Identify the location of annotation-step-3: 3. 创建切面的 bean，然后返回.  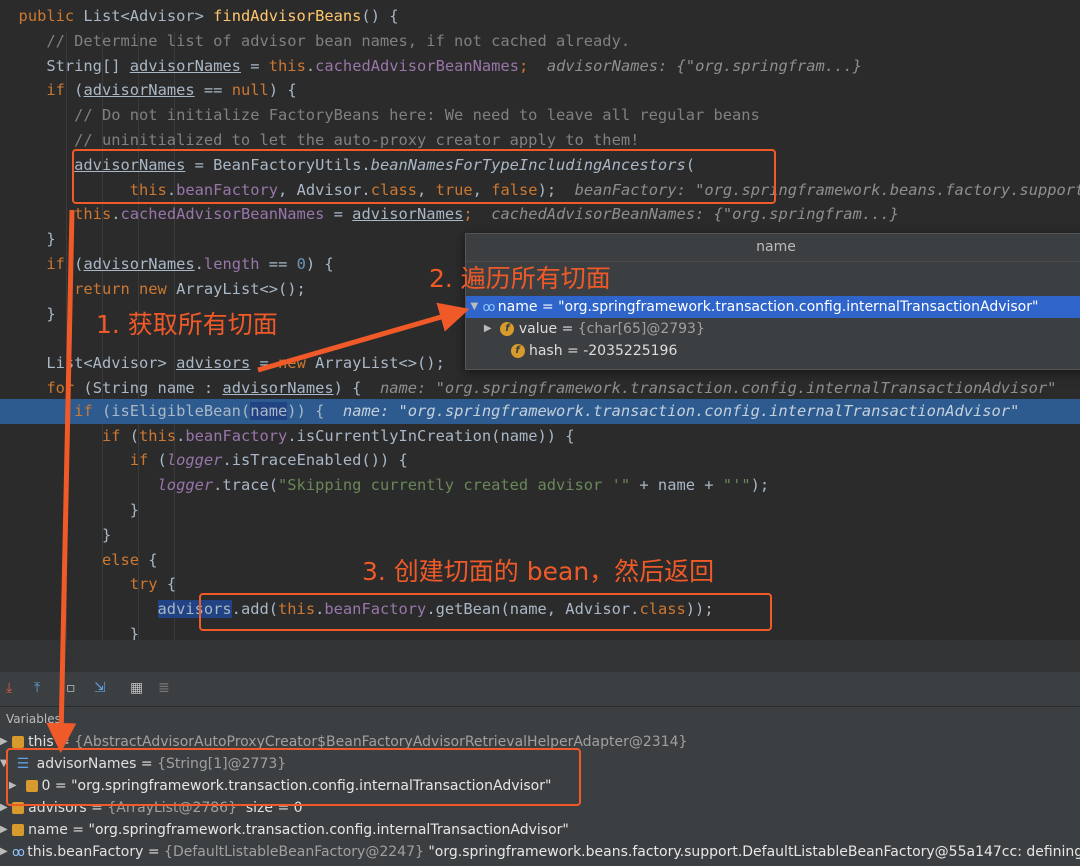
(538, 571).